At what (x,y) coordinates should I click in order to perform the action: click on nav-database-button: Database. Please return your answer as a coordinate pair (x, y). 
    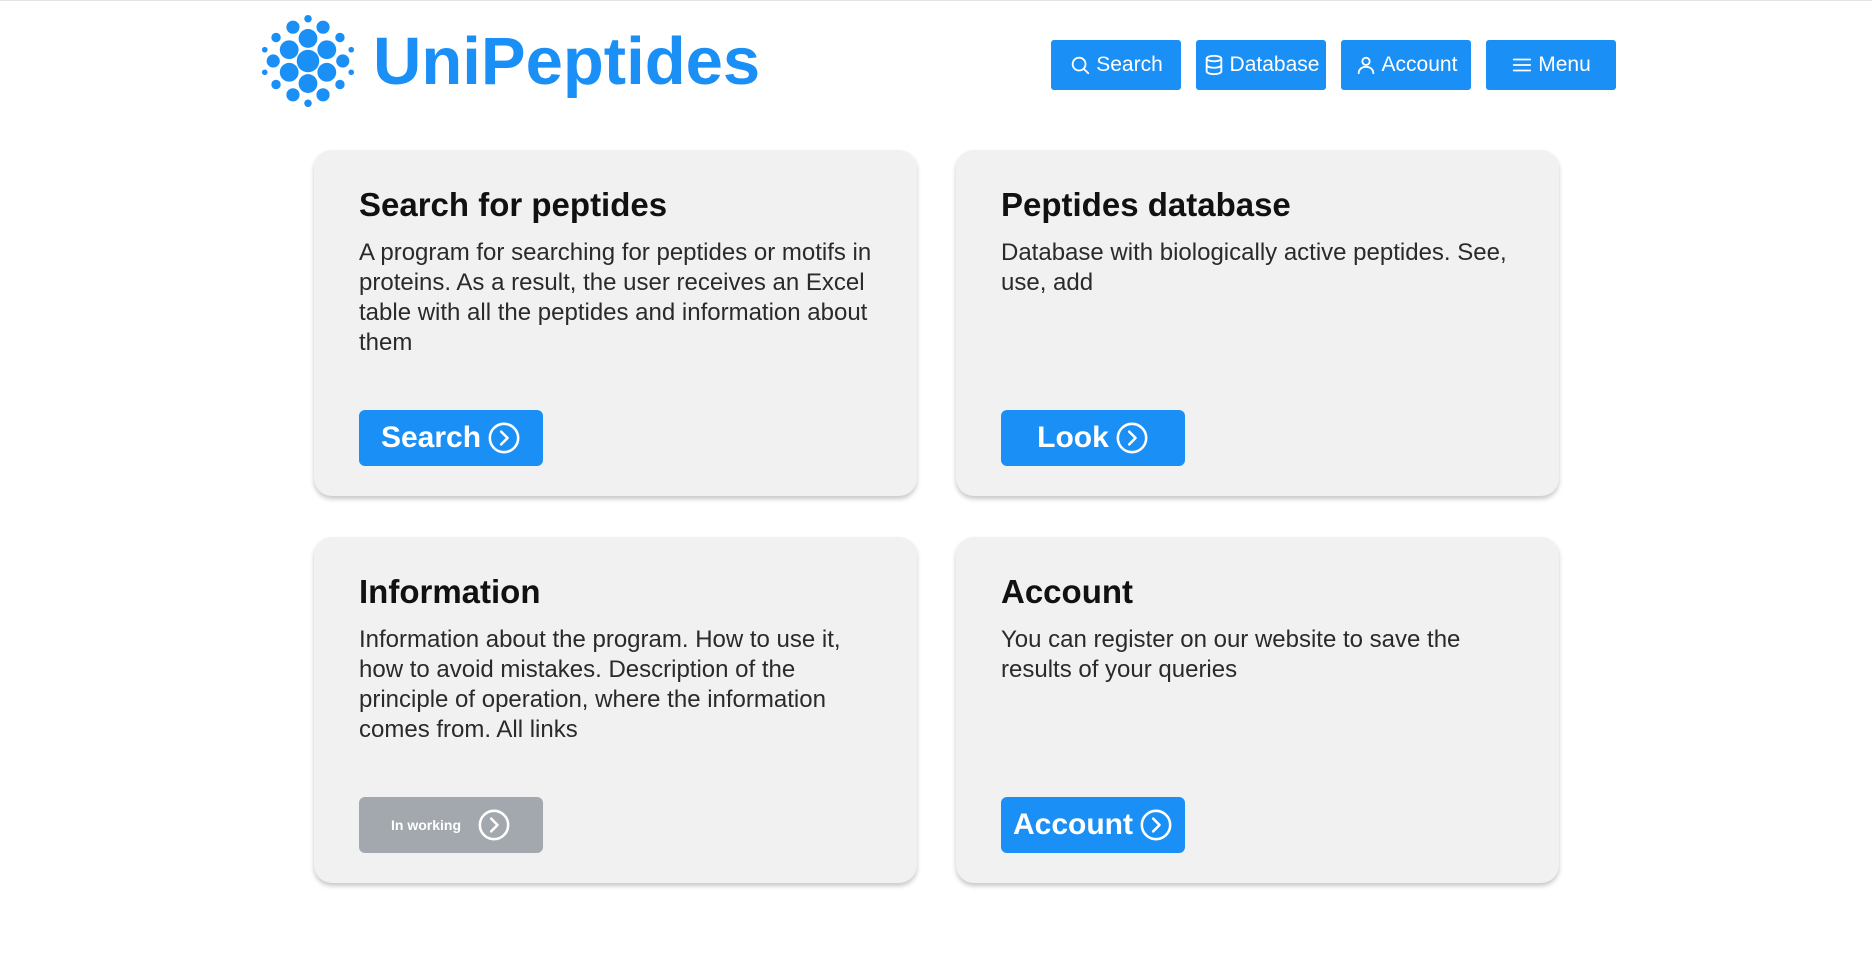
    Looking at the image, I should click on (1261, 65).